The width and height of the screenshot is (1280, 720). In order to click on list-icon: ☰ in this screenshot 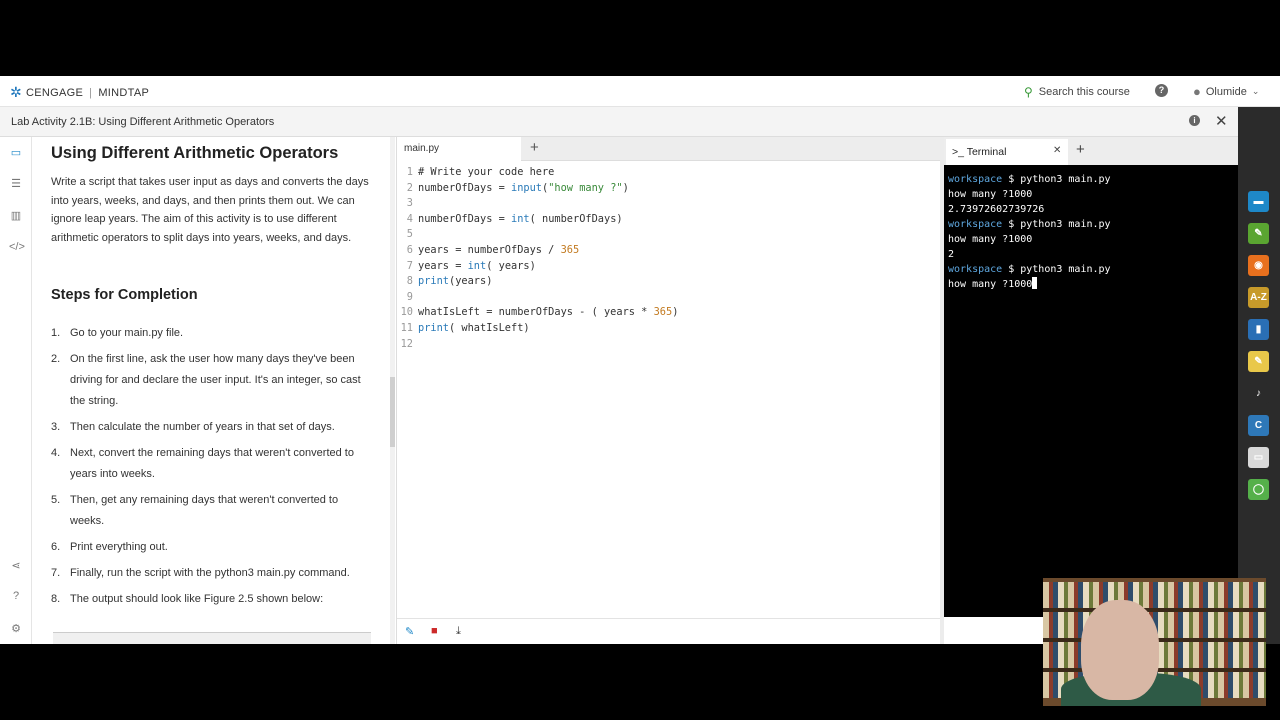, I will do `click(16, 184)`.